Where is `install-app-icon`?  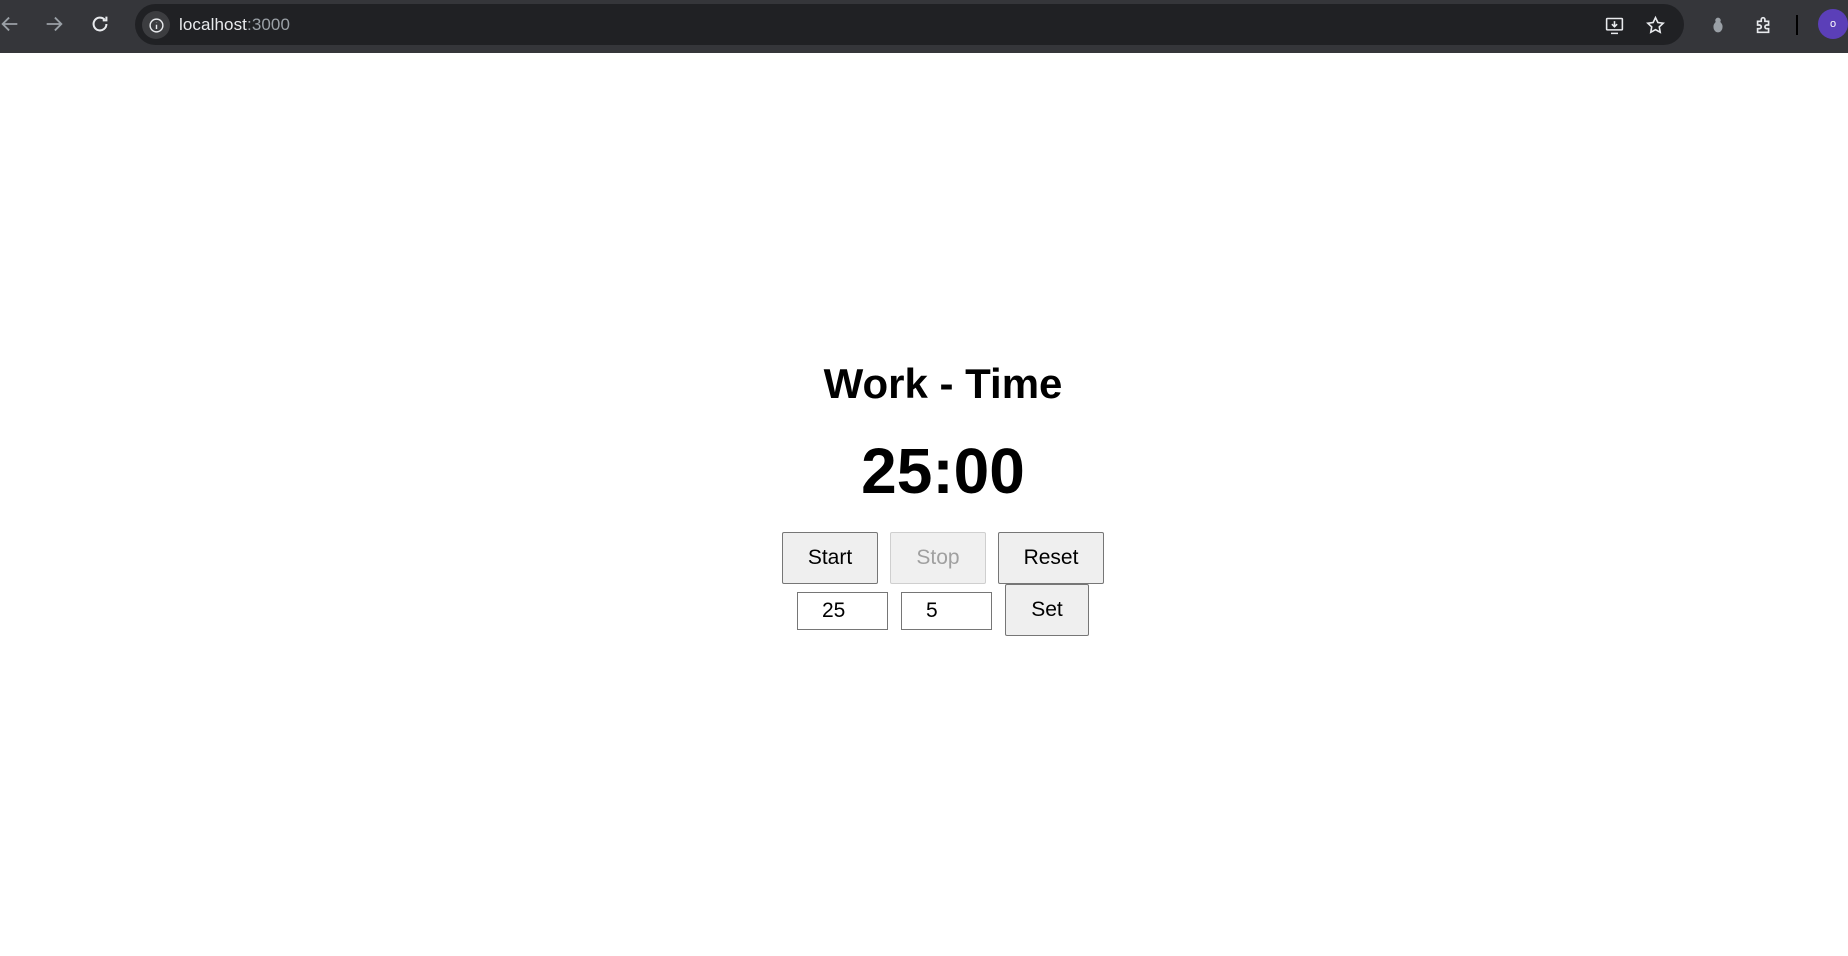
install-app-icon is located at coordinates (1614, 25).